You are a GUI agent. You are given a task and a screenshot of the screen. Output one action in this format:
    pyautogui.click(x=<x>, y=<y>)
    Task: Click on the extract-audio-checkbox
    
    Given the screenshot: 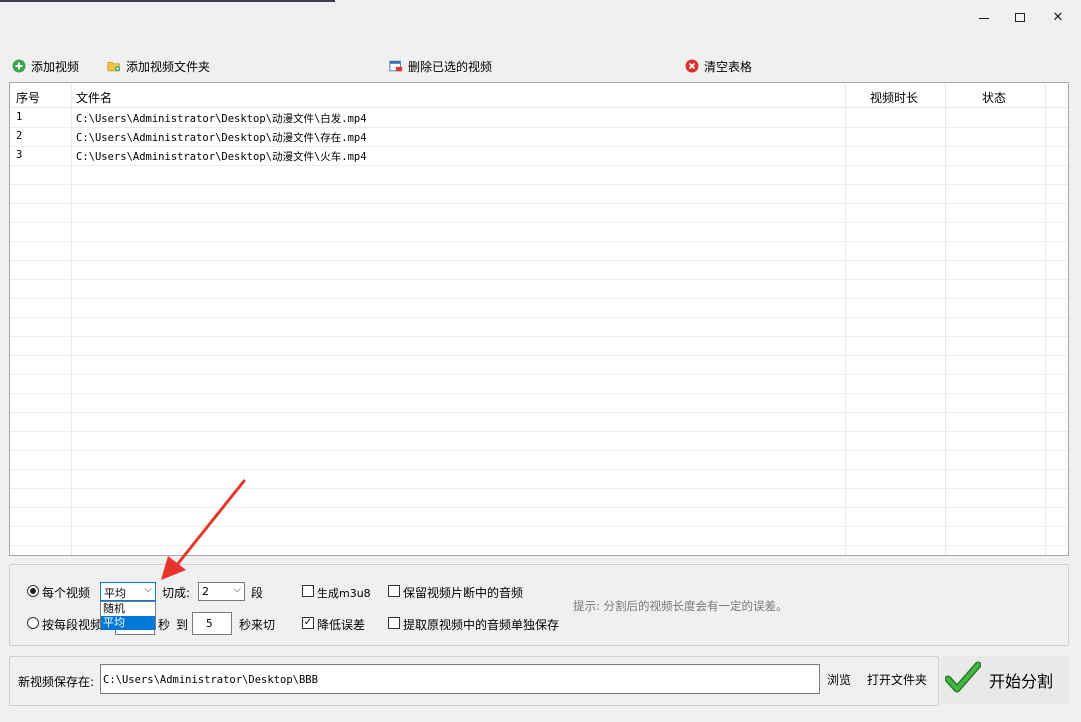 What is the action you would take?
    pyautogui.click(x=394, y=623)
    